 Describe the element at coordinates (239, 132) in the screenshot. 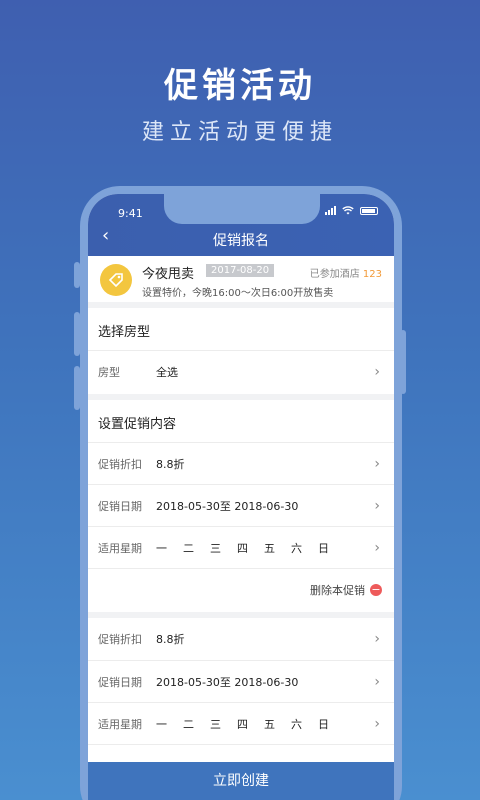

I see `hero-subtitle: 建立活动更便捷` at that location.